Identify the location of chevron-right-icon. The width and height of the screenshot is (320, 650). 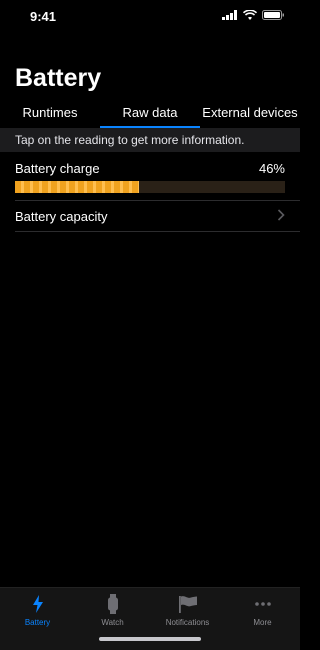
(281, 216).